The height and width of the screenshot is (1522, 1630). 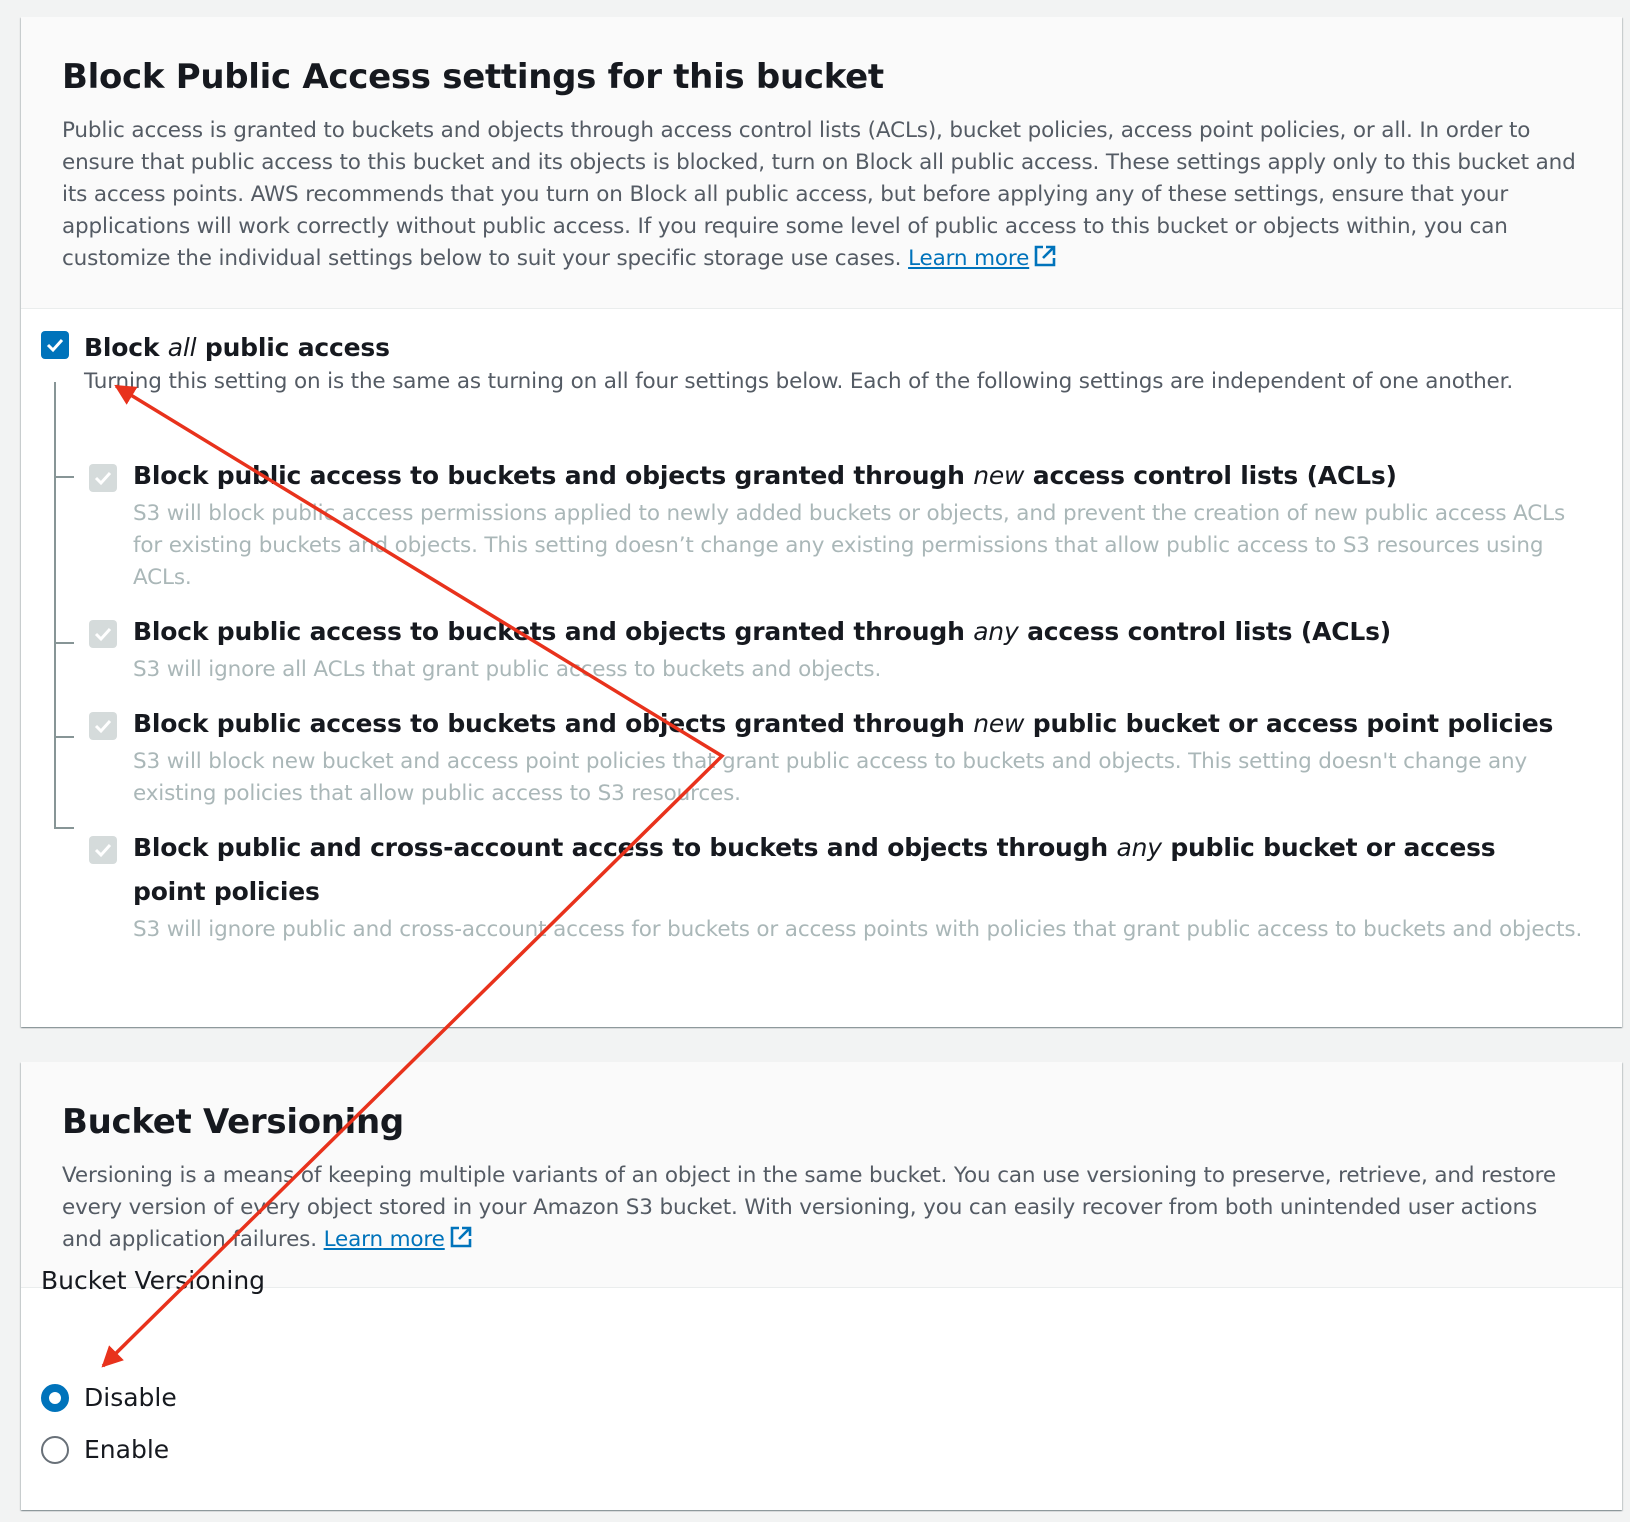 I want to click on block-all-public-access-checkbox, so click(x=55, y=345).